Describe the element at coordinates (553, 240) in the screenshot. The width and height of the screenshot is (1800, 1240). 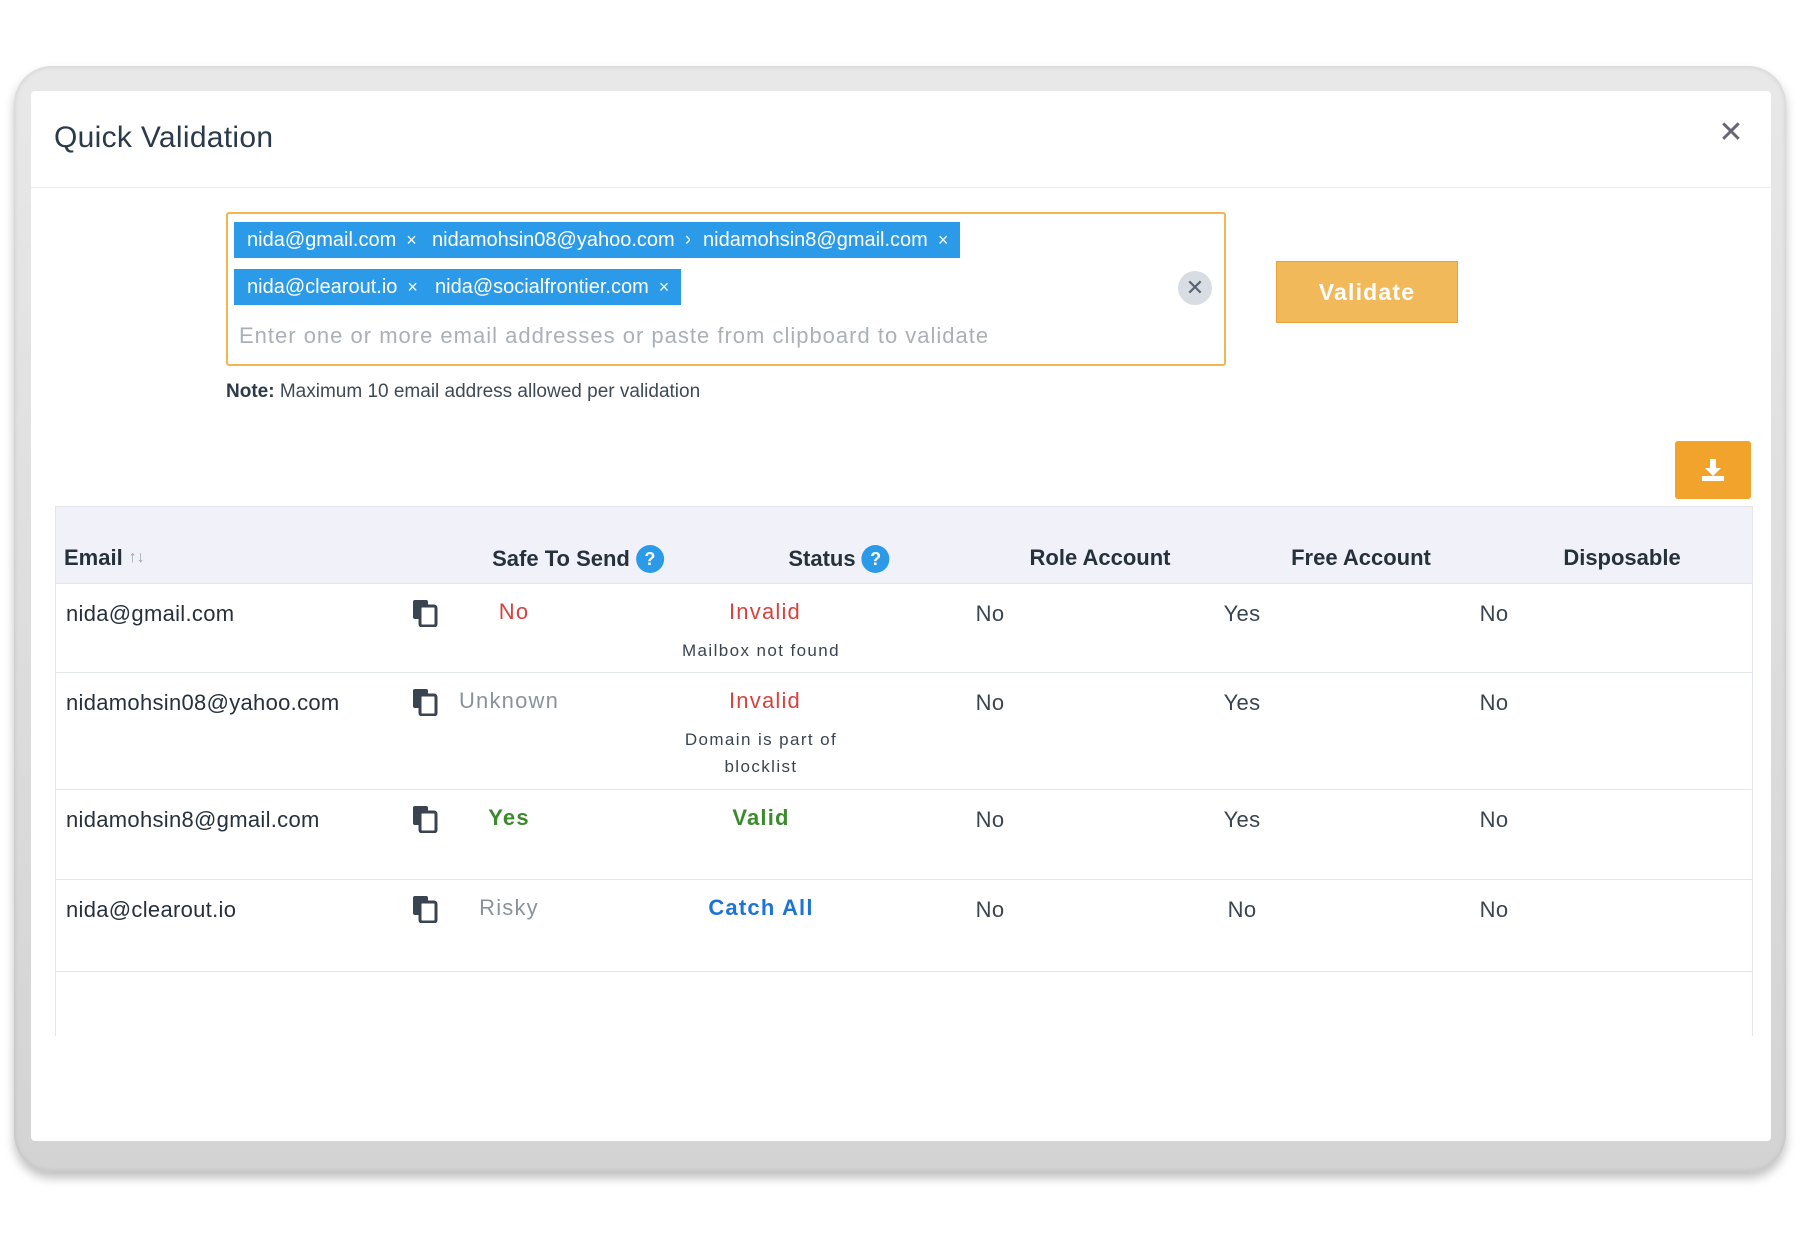
I see `email-tag-label: nidamohsin08@yahoo.com` at that location.